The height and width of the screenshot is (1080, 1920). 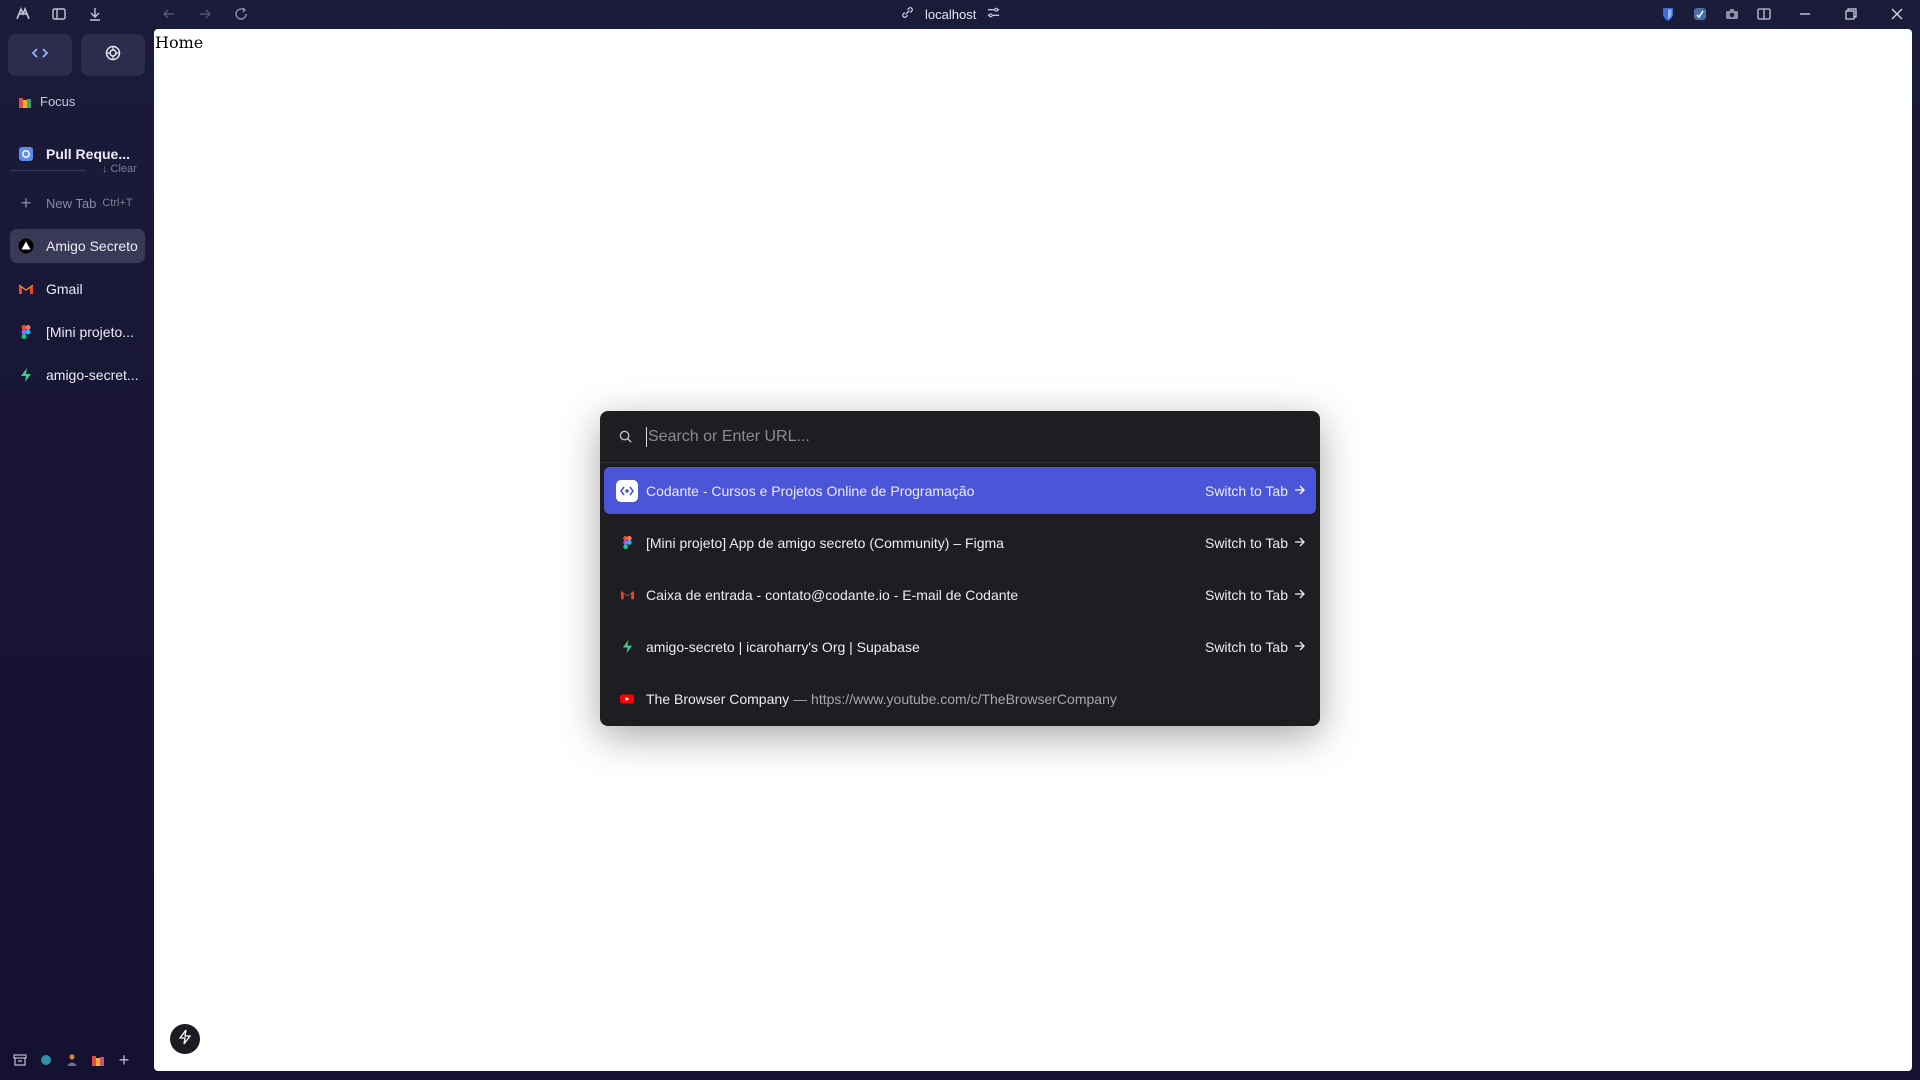 I want to click on link-icon, so click(x=907, y=14).